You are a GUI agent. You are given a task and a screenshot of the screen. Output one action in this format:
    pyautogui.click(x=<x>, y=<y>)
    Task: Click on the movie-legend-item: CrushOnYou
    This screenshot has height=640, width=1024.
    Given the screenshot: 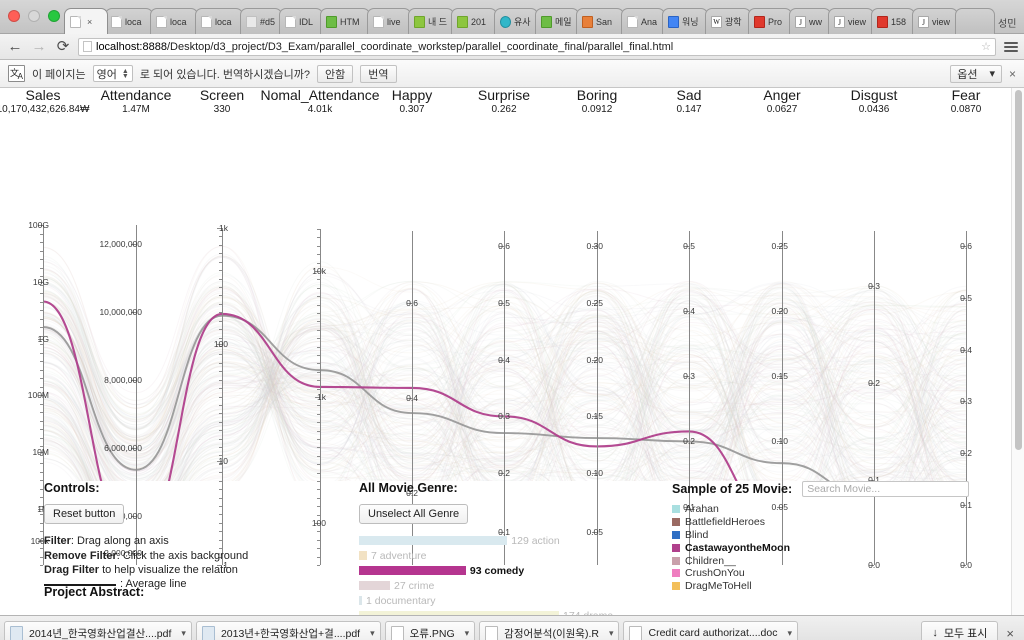 What is the action you would take?
    pyautogui.click(x=842, y=573)
    